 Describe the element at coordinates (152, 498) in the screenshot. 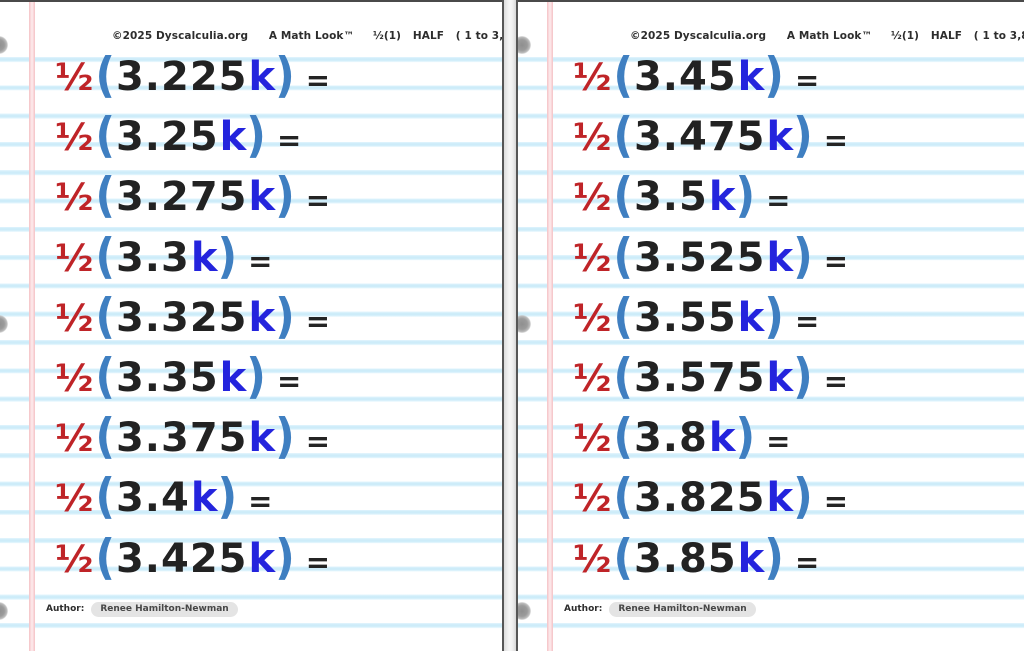

I see `operand-value: 3.4` at that location.